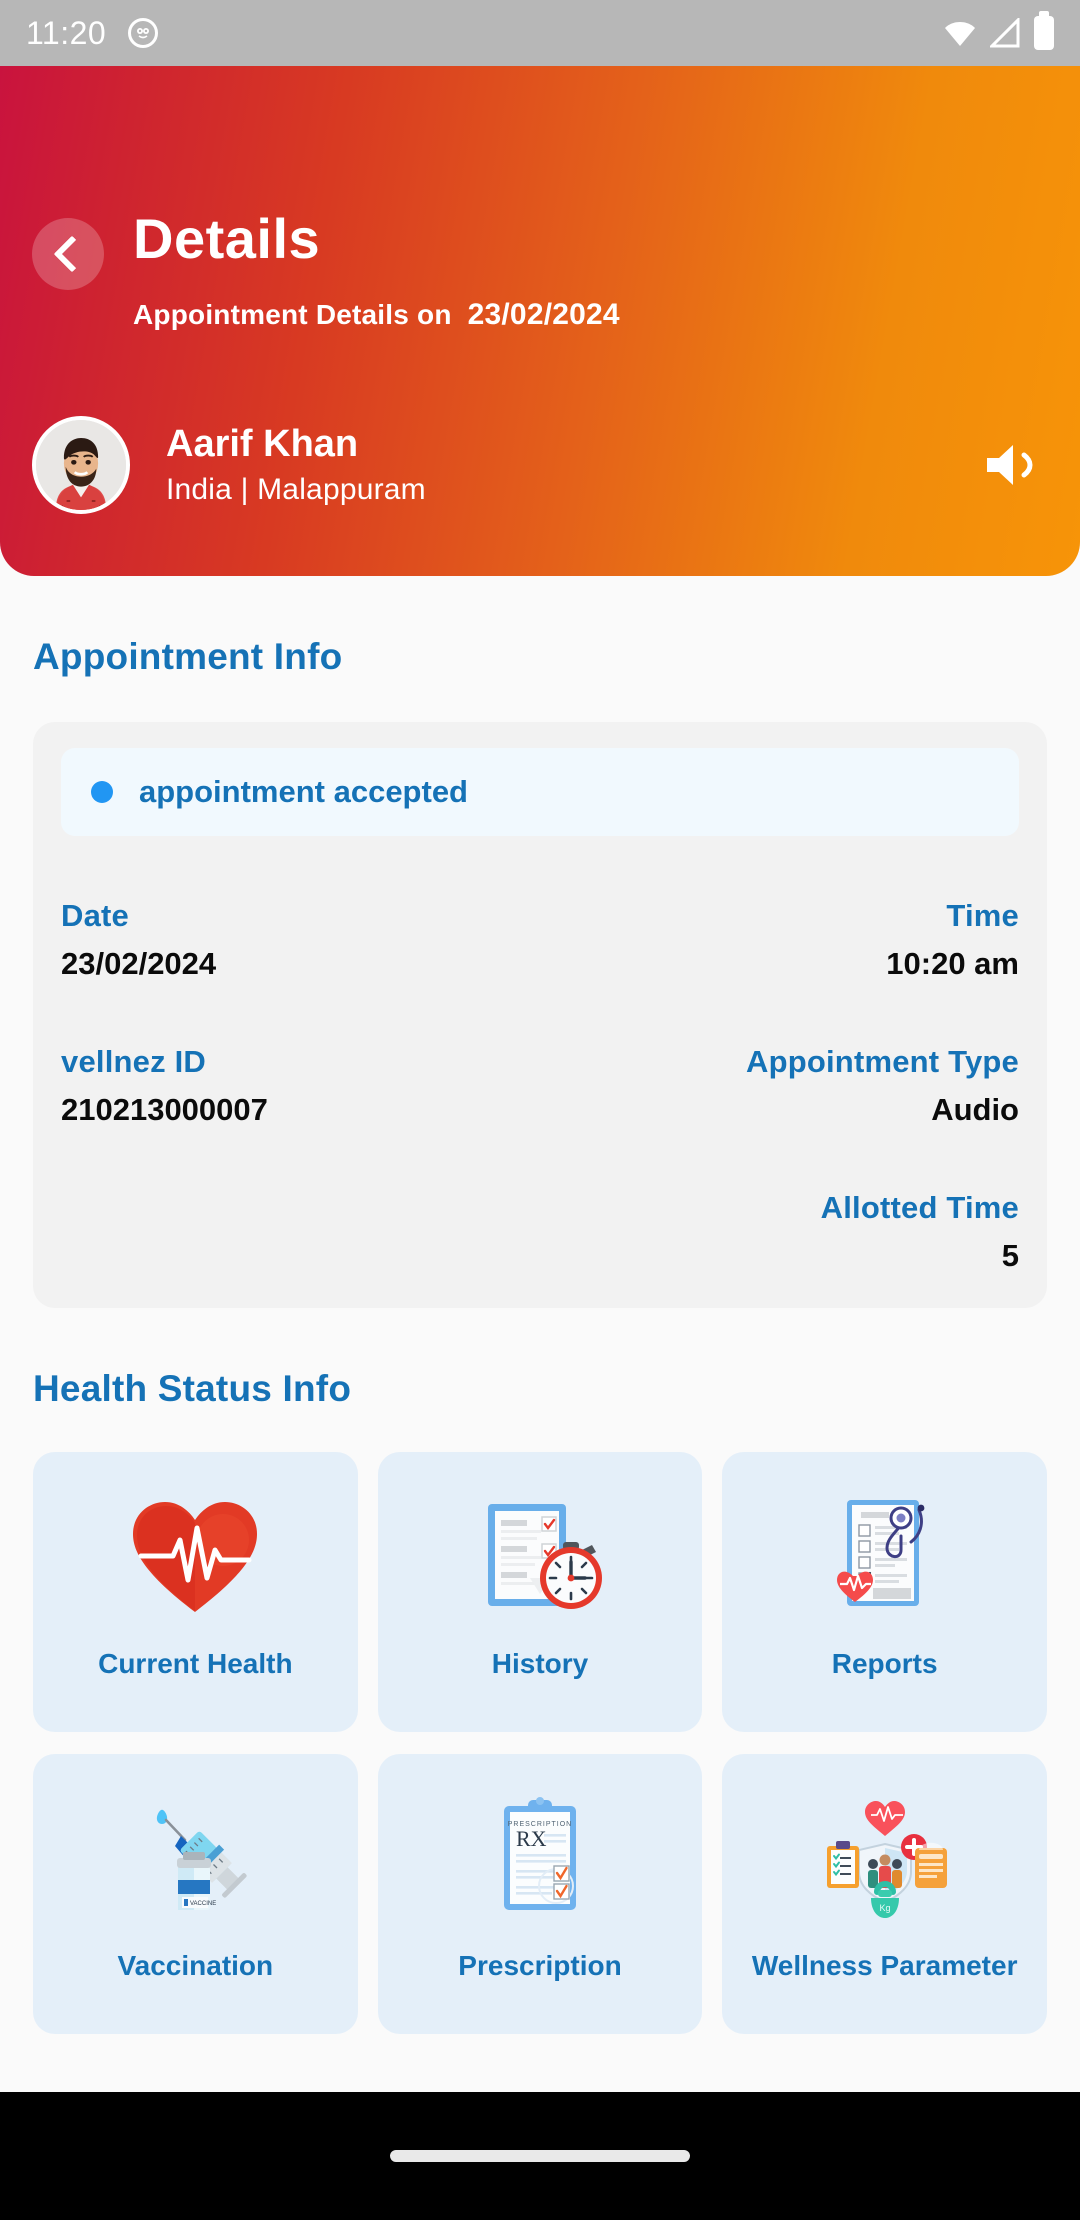 Image resolution: width=1080 pixels, height=2220 pixels. I want to click on header-subtitle-date: 23/02/2024, so click(543, 314).